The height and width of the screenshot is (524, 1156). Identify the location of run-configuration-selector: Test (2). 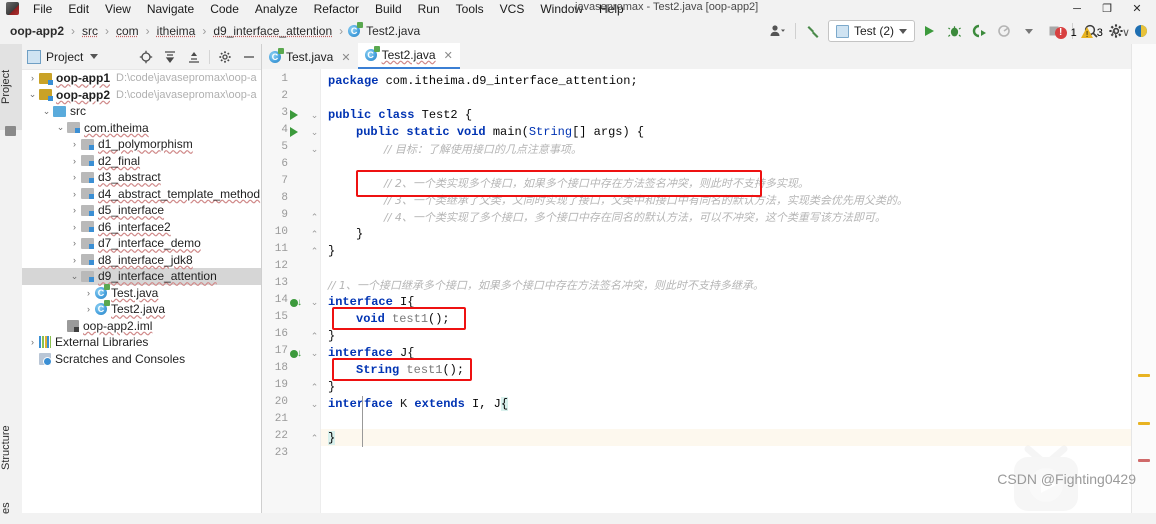
(871, 31).